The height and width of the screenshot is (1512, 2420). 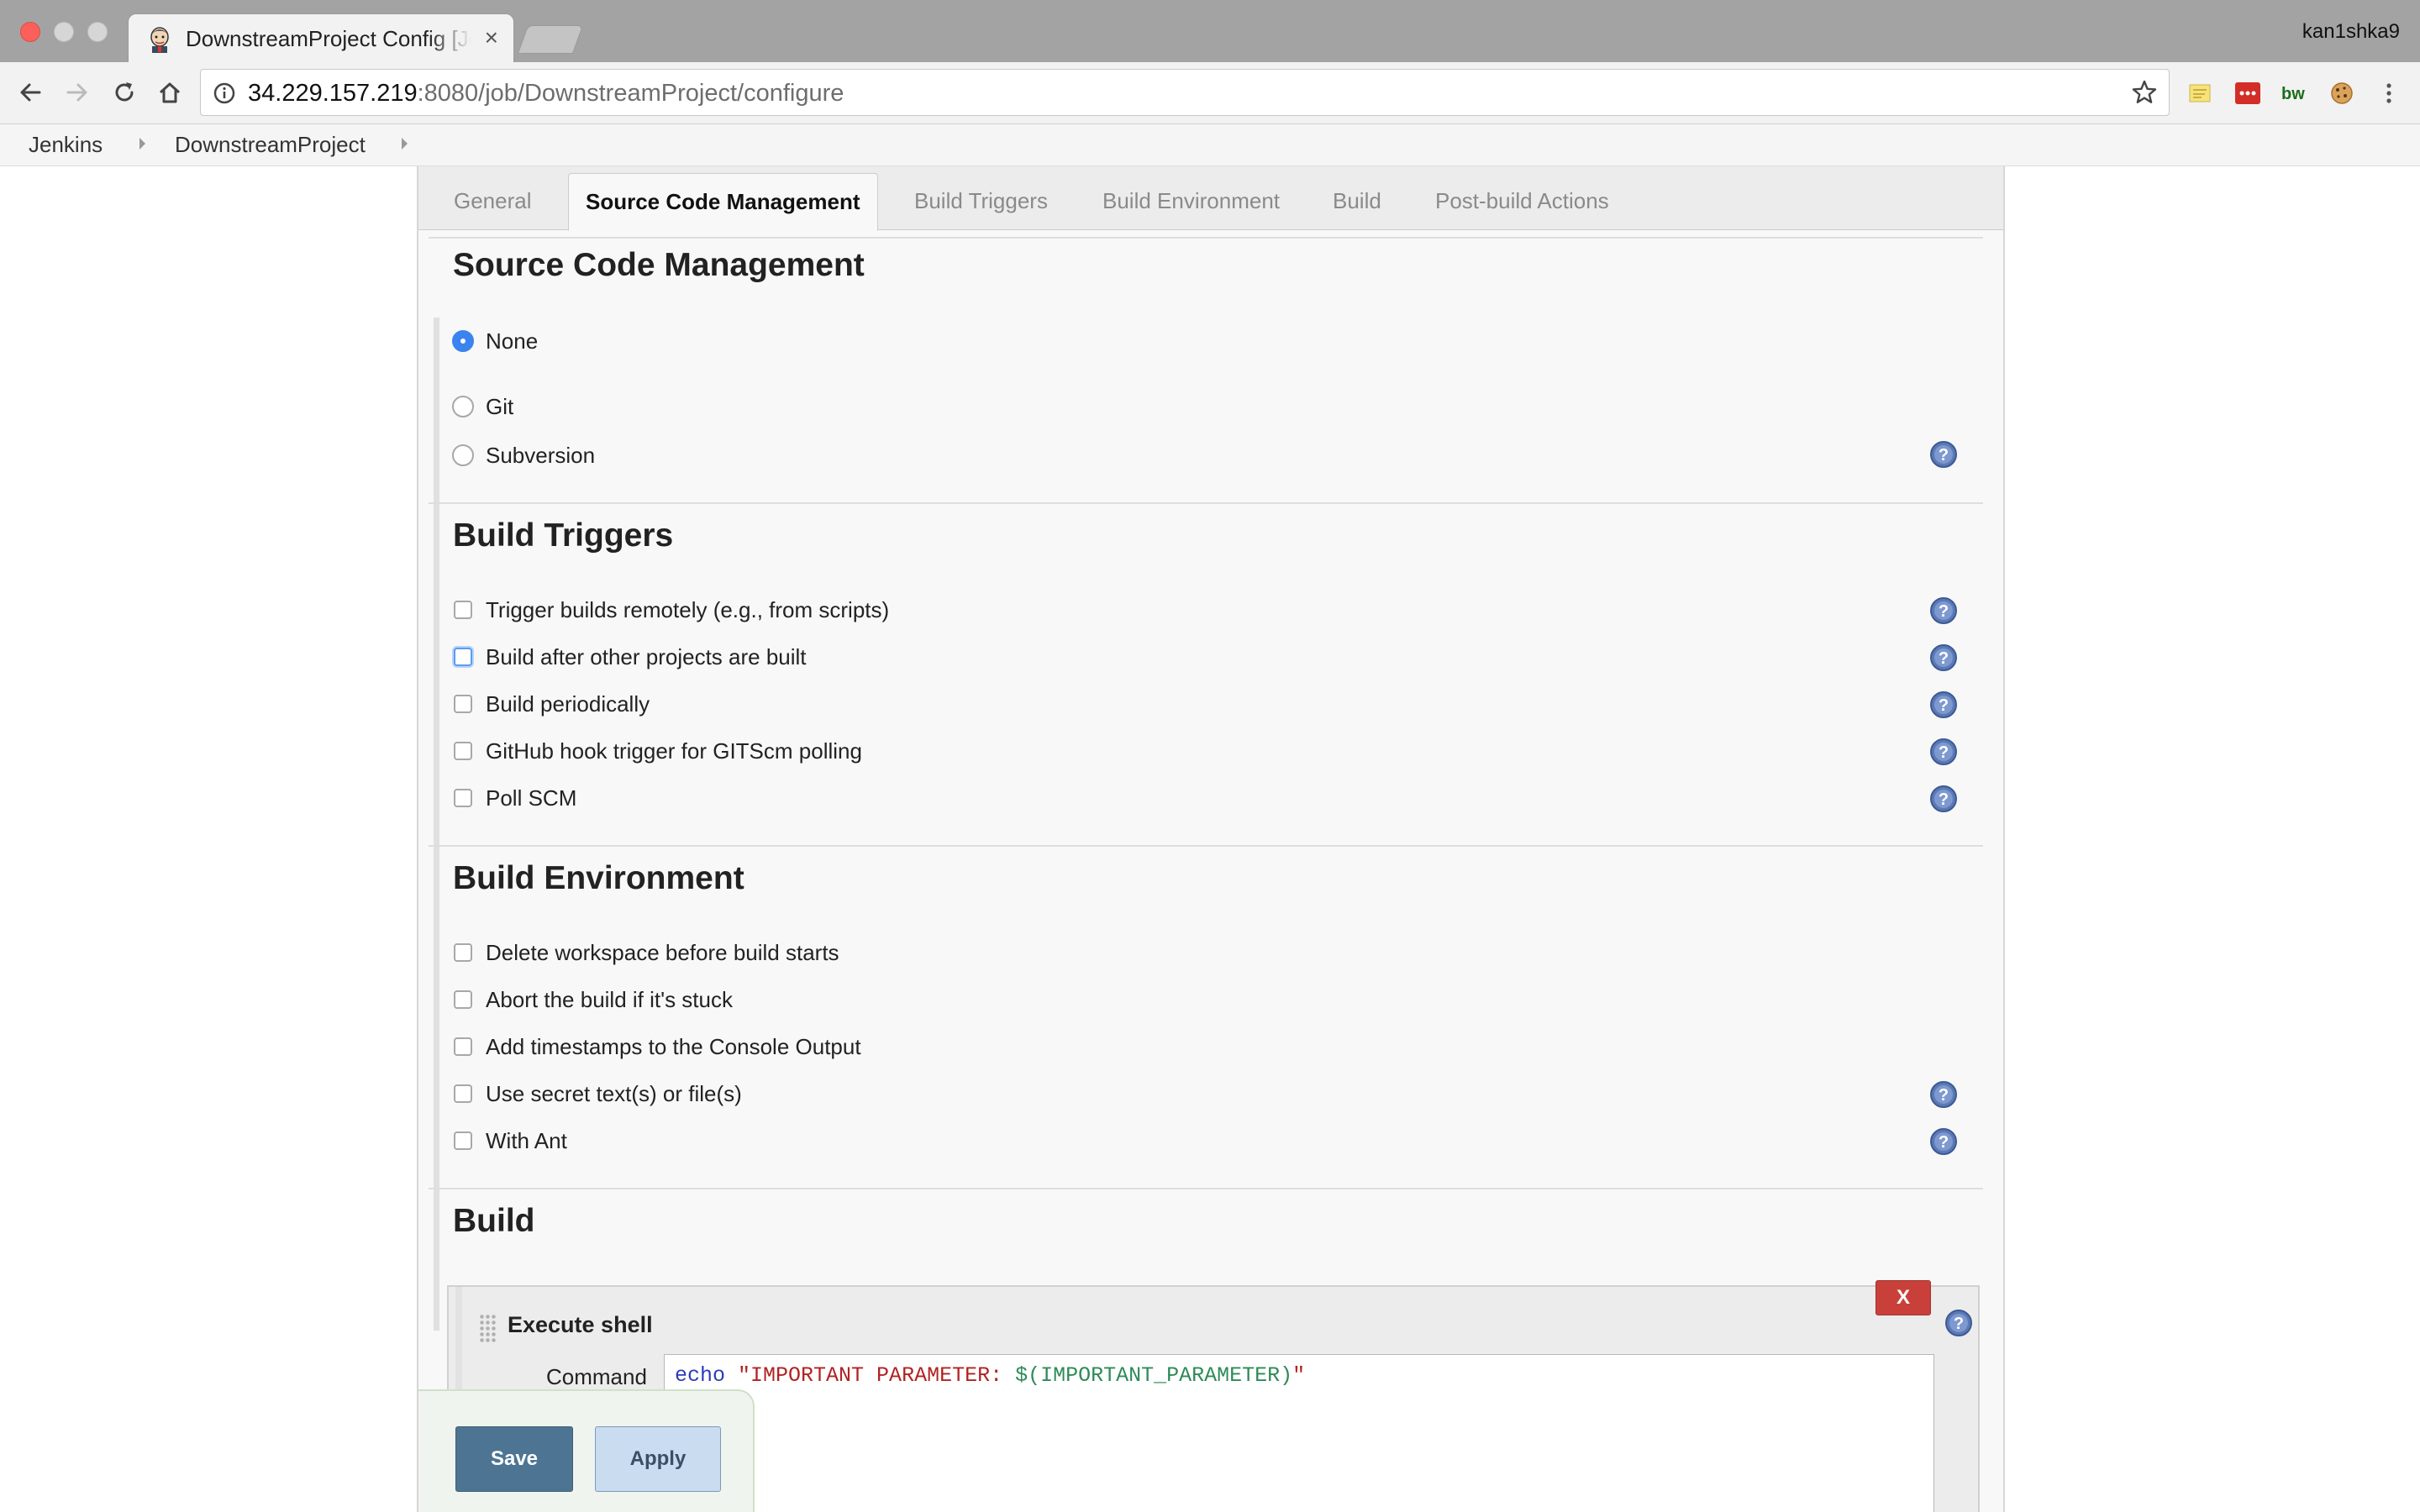 I want to click on tab-post-build-actions: Post-build Actions, so click(x=1522, y=201).